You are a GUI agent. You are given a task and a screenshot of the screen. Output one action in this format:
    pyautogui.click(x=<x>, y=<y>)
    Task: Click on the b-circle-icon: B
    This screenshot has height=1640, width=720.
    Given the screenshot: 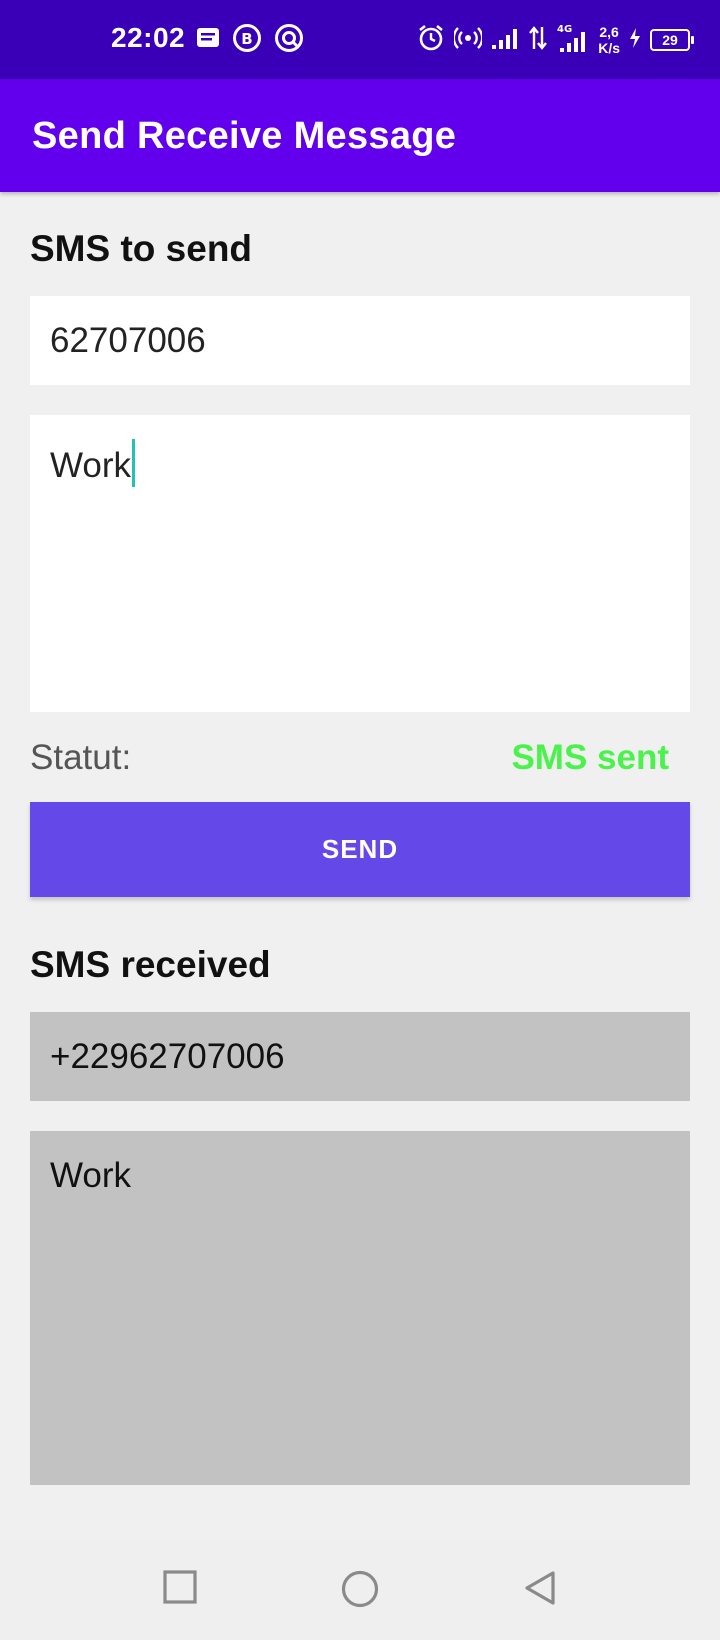 What is the action you would take?
    pyautogui.click(x=247, y=40)
    